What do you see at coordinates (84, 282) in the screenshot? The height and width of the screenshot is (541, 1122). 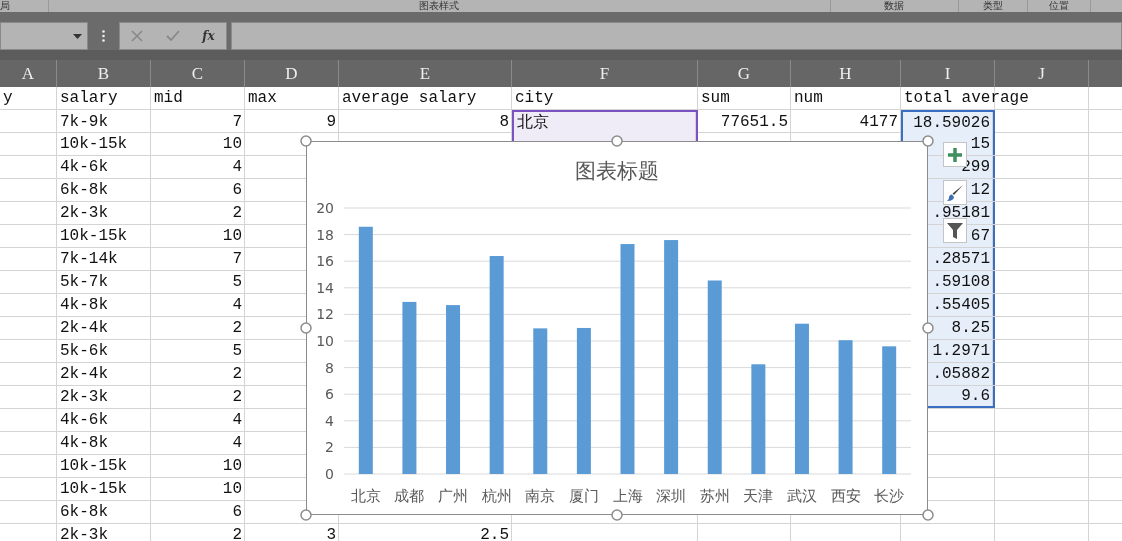 I see `table-cell: 5k-7k` at bounding box center [84, 282].